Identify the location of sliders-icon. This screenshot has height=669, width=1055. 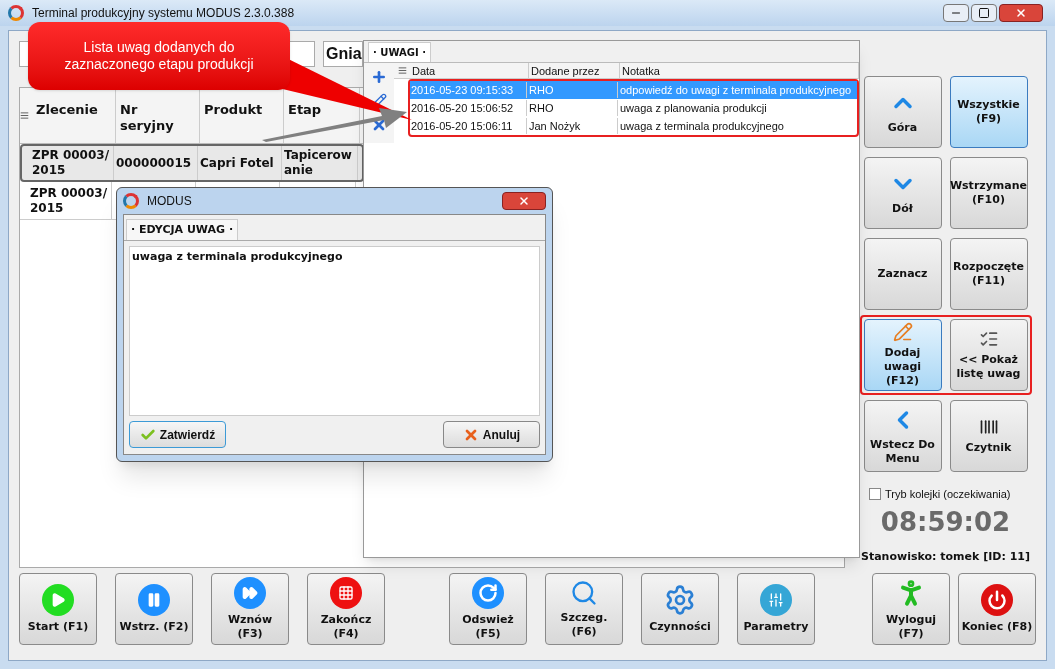
(776, 600).